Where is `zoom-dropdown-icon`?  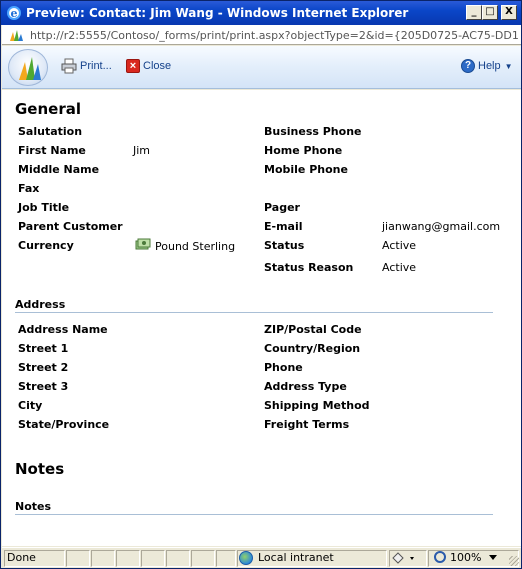
zoom-dropdown-icon is located at coordinates (493, 558).